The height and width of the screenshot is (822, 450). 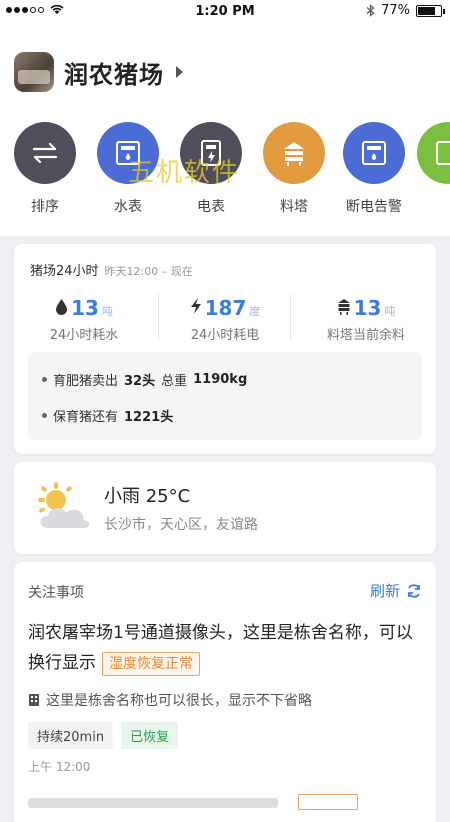 What do you see at coordinates (430, 10) in the screenshot?
I see `battery-icon` at bounding box center [430, 10].